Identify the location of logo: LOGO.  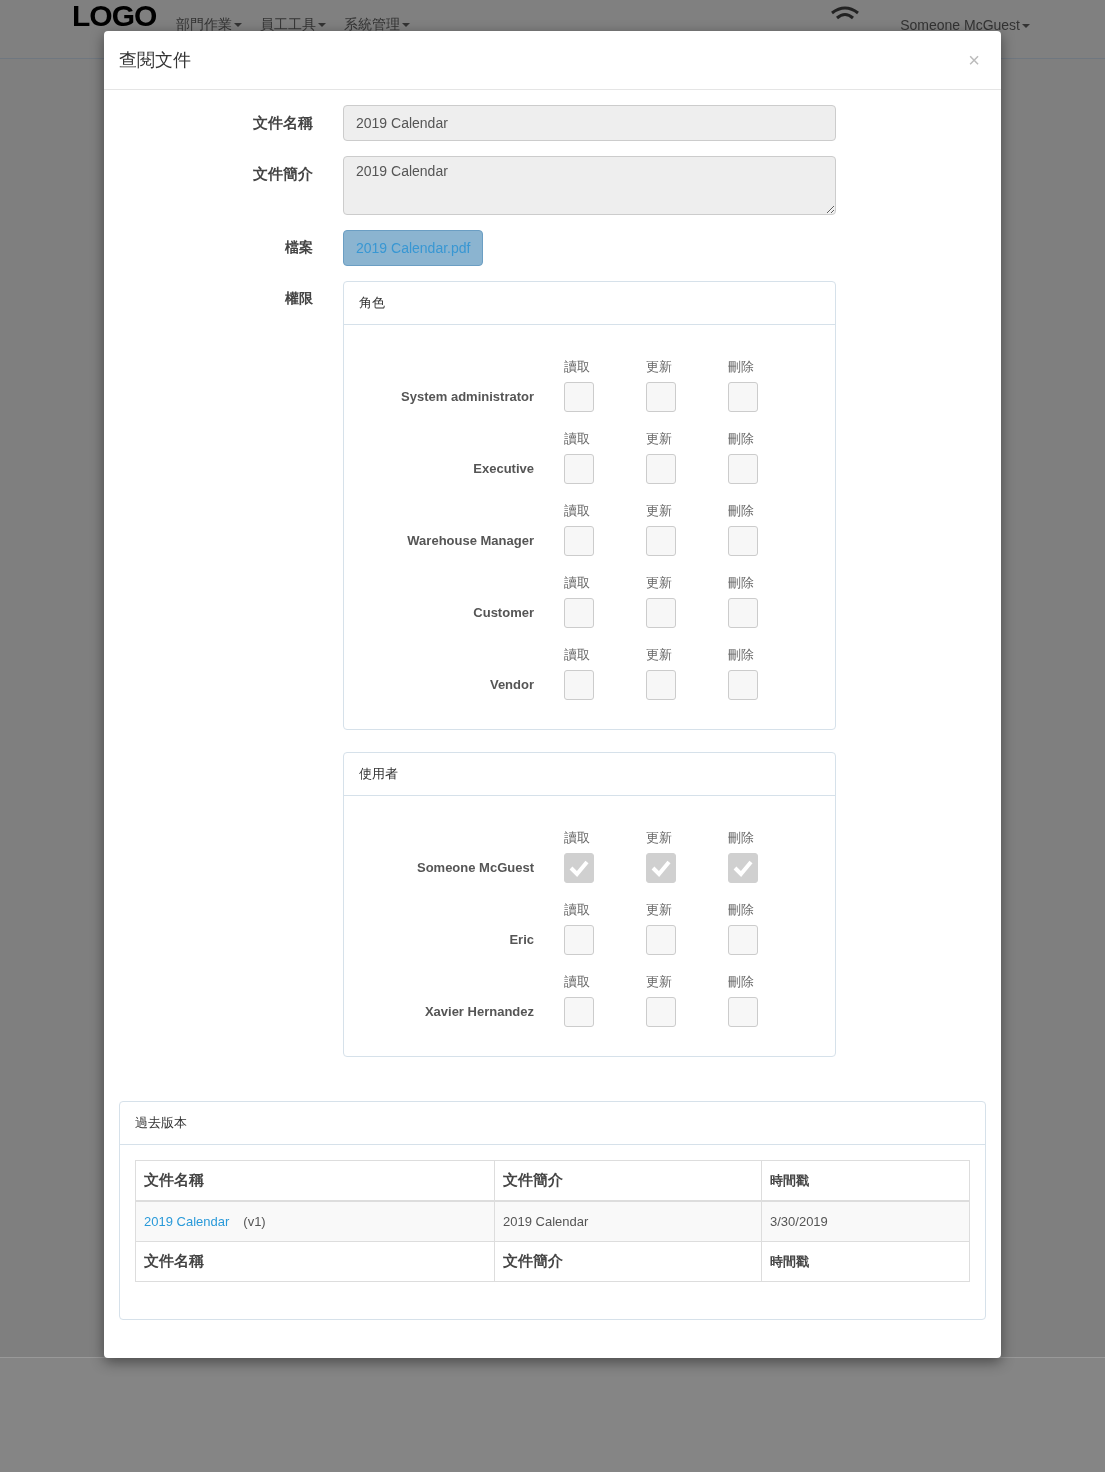
(114, 16).